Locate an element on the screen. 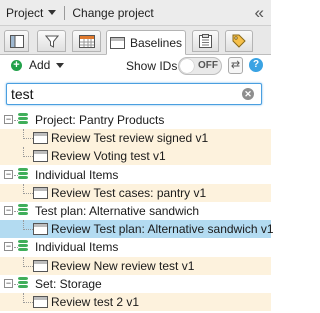  baselines-icon is located at coordinates (117, 42).